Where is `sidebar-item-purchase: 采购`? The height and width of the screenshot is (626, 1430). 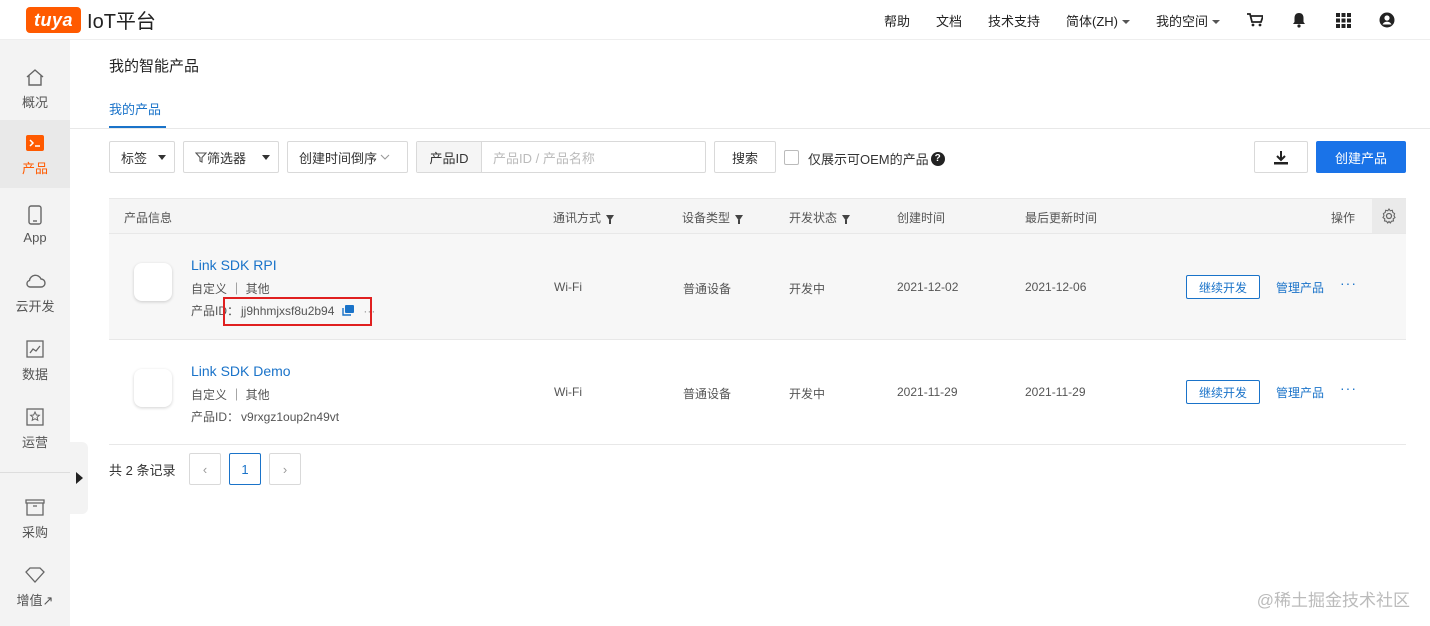
sidebar-item-purchase: 采购 is located at coordinates (35, 518).